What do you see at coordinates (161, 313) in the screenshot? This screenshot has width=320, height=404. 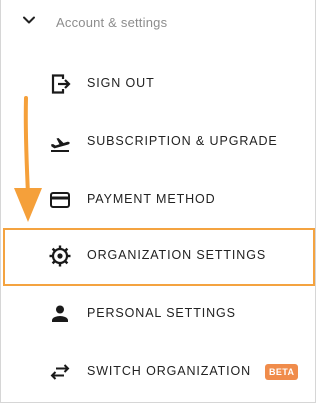 I see `personal-settings-label: PERSONAL SETTINGS` at bounding box center [161, 313].